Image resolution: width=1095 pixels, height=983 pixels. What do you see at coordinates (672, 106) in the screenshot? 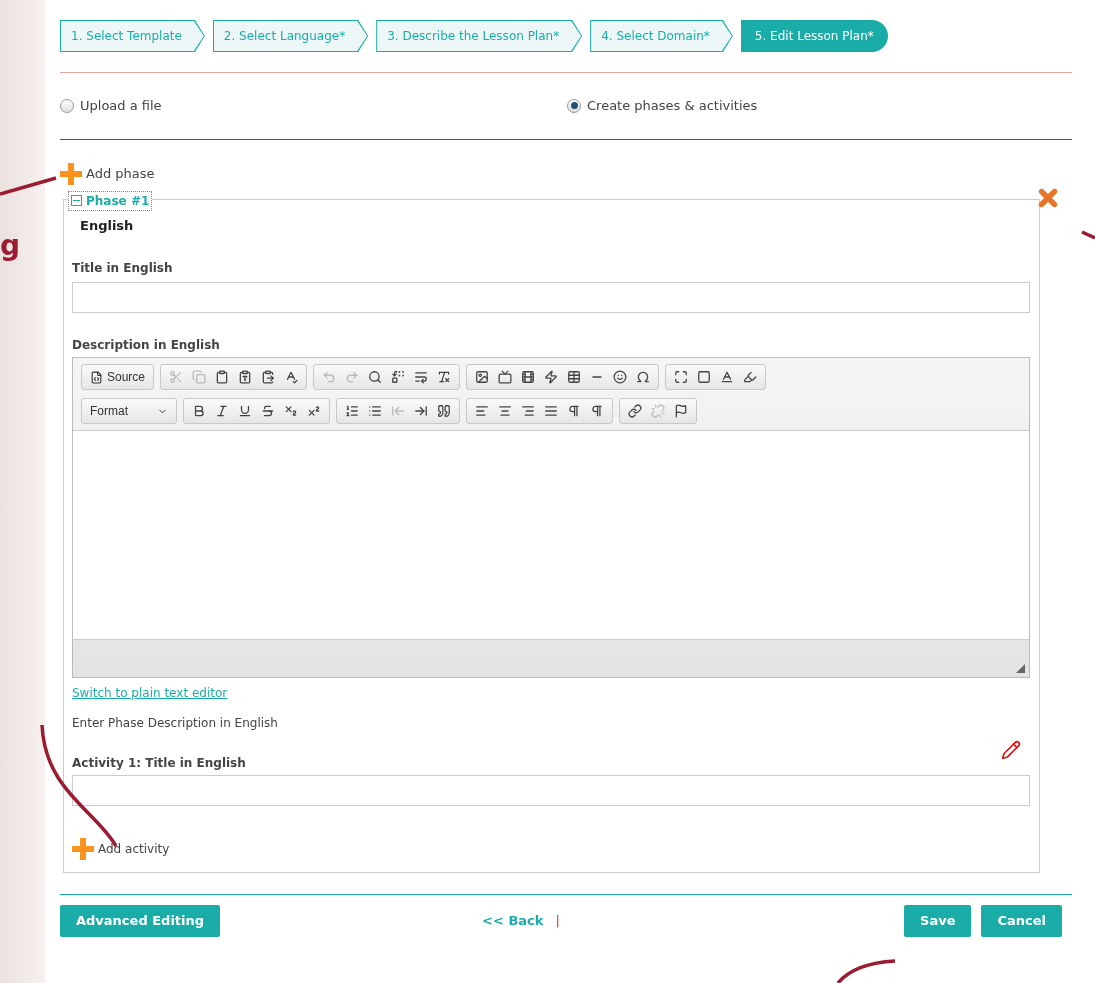
I see `radio-label: Create phases & activities` at bounding box center [672, 106].